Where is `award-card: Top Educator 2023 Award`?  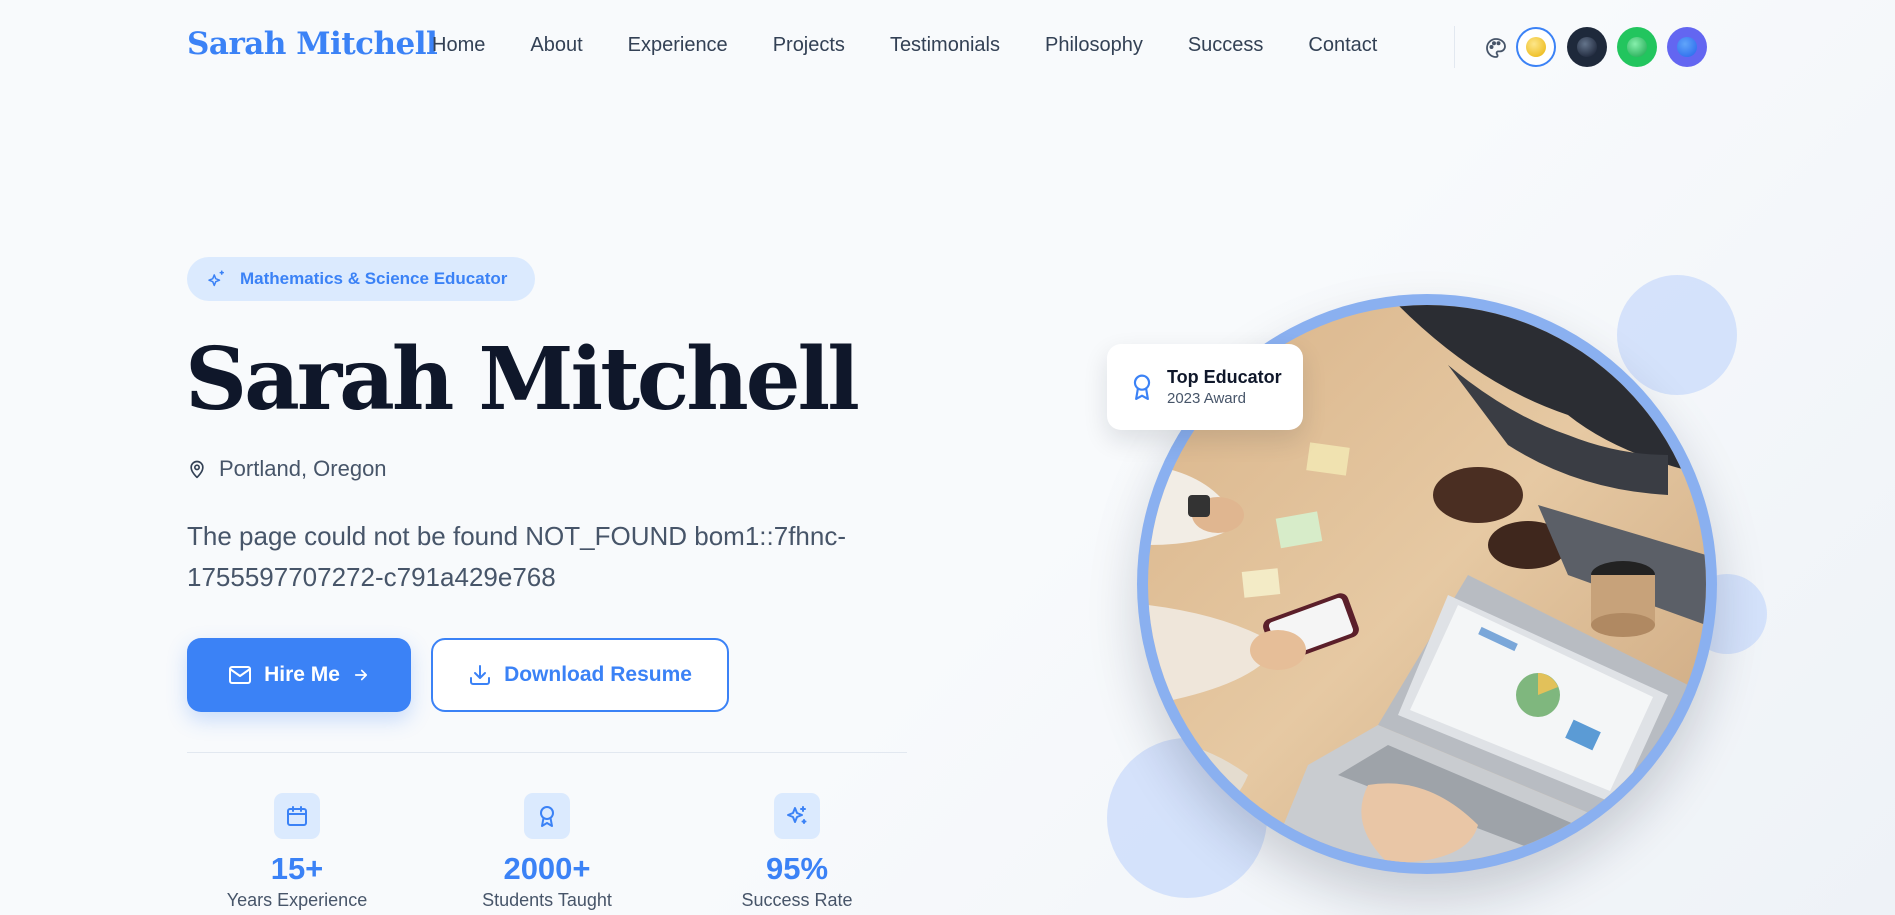 award-card: Top Educator 2023 Award is located at coordinates (1205, 387).